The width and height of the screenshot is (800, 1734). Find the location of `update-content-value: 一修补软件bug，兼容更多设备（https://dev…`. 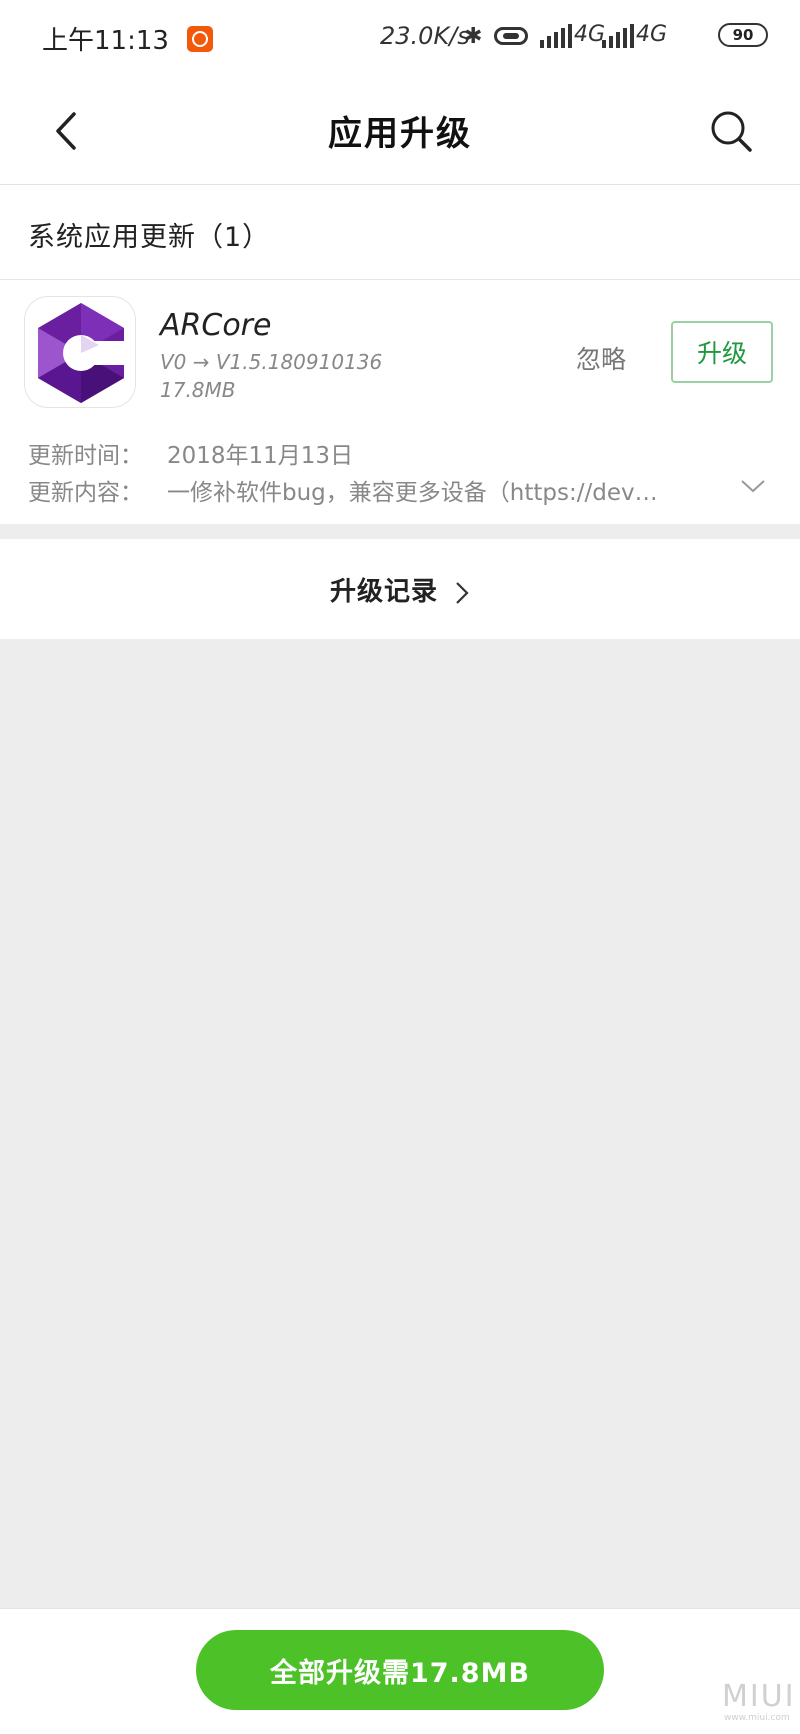

update-content-value: 一修补软件bug，兼容更多设备（https://dev… is located at coordinates (412, 493).